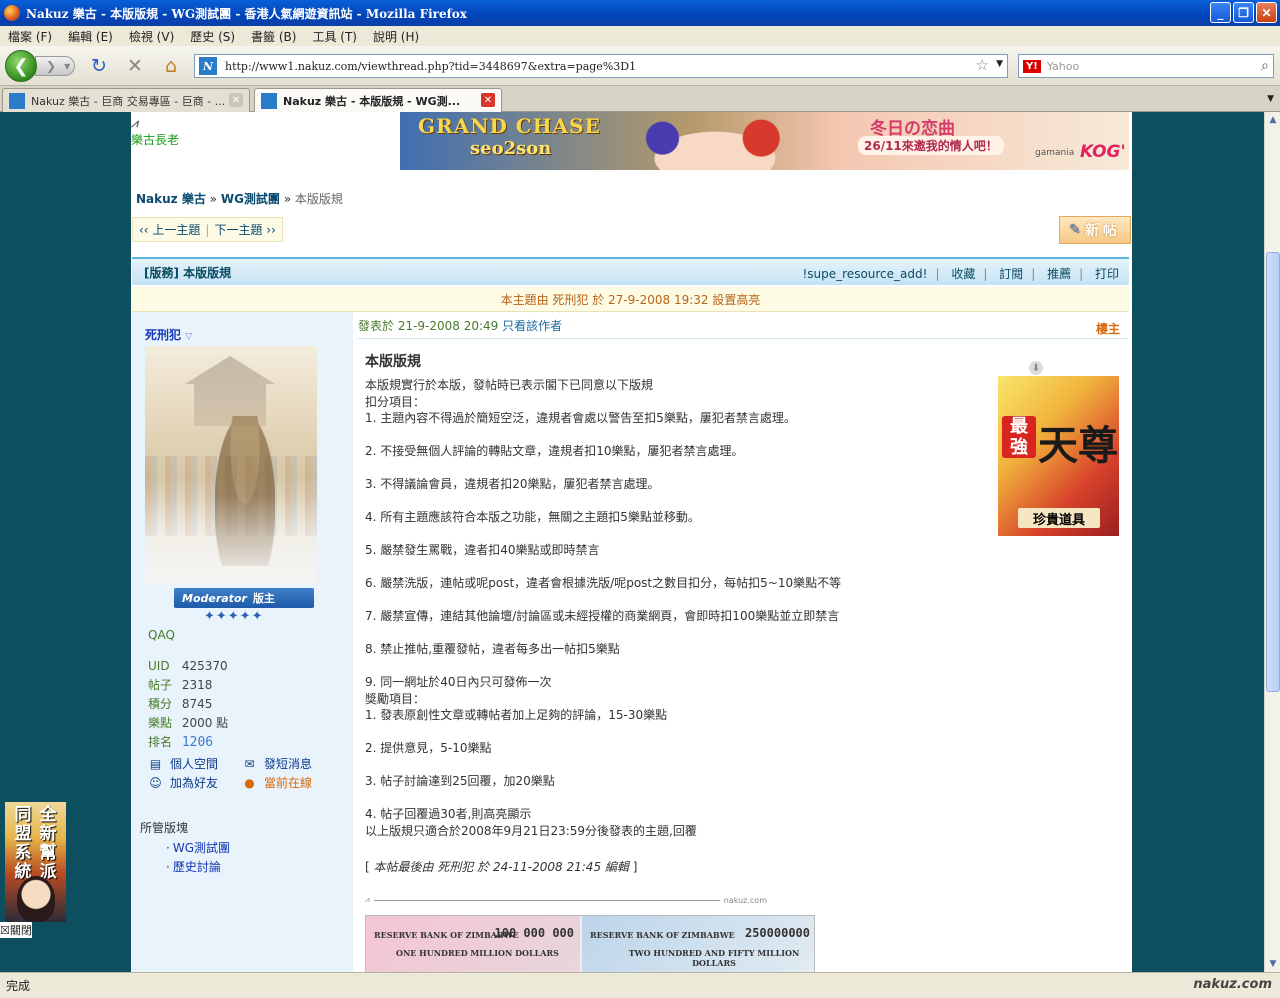 This screenshot has height=998, width=1280. Describe the element at coordinates (126, 100) in the screenshot. I see `tab-jushang: Nakuz 樂古 - 巨商 交易專區 - 巨商 - ... ✕` at that location.